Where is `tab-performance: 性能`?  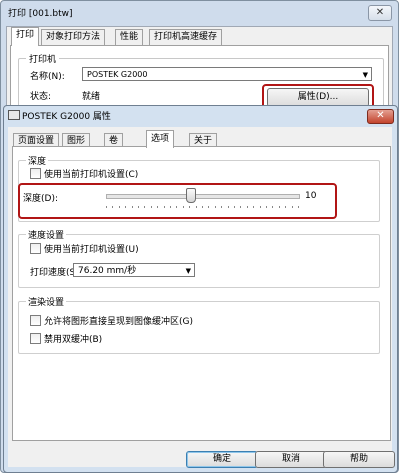 tab-performance: 性能 is located at coordinates (129, 37).